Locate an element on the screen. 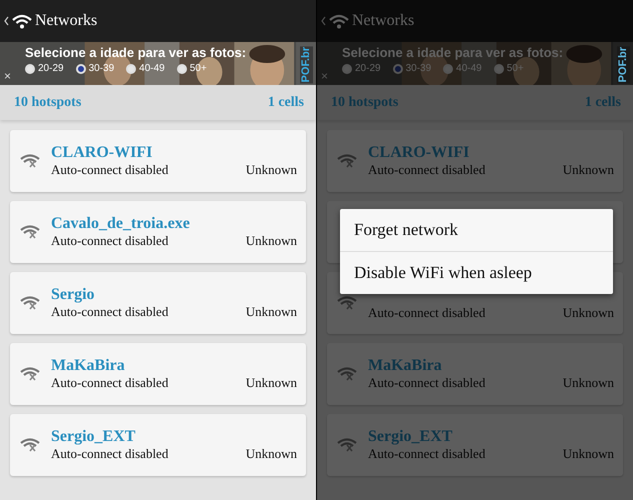  network-card: CLARO-WIFI Auto-connect disabled Unknown is located at coordinates (158, 161).